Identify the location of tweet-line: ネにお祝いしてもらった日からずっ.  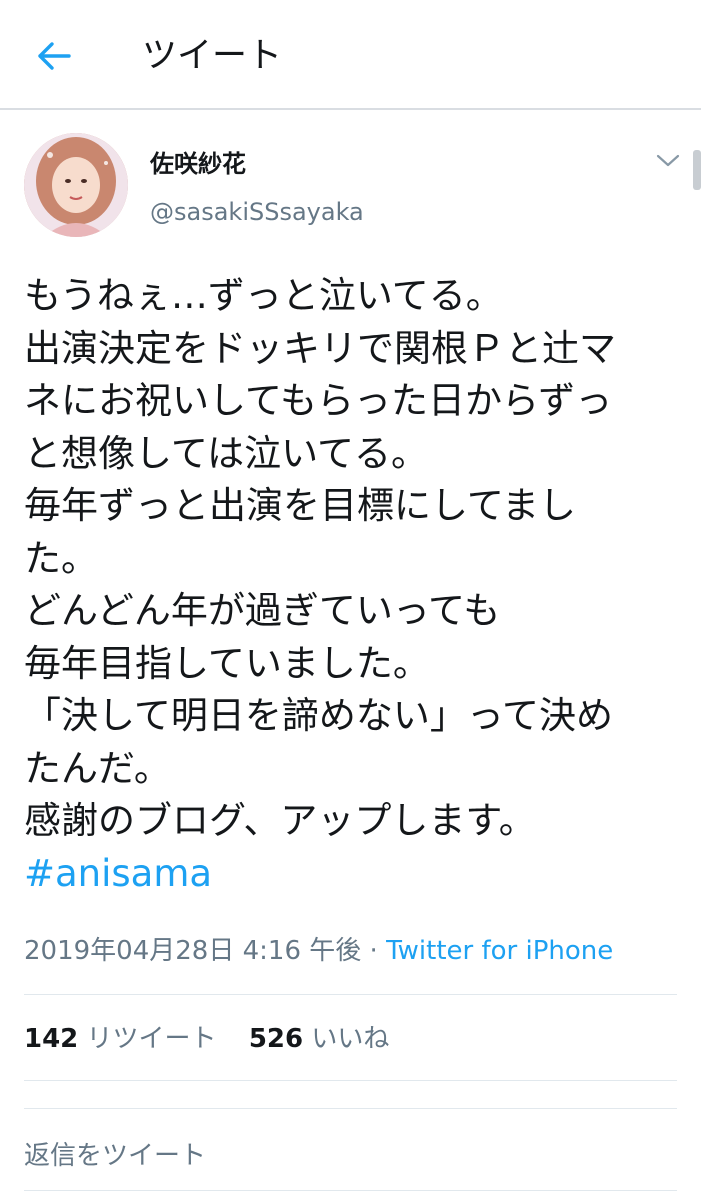
(318, 400).